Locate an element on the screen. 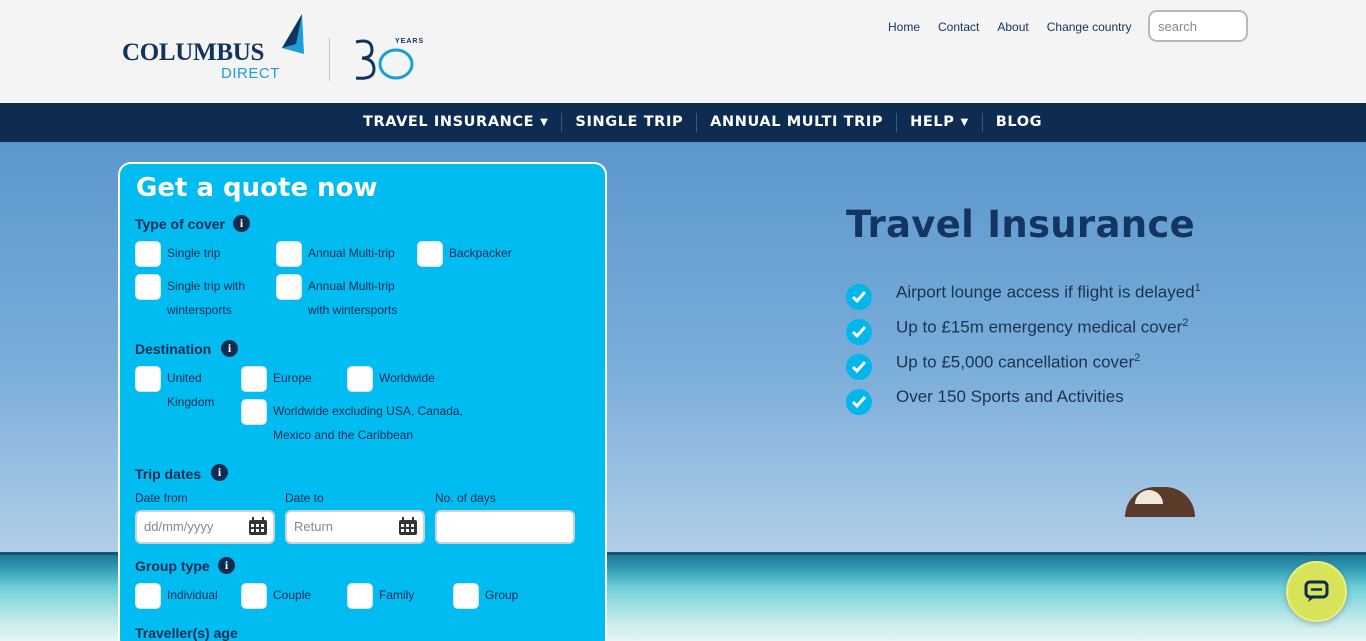 Image resolution: width=1366 pixels, height=641 pixels. nav-label: SINGLE TRIP is located at coordinates (629, 122).